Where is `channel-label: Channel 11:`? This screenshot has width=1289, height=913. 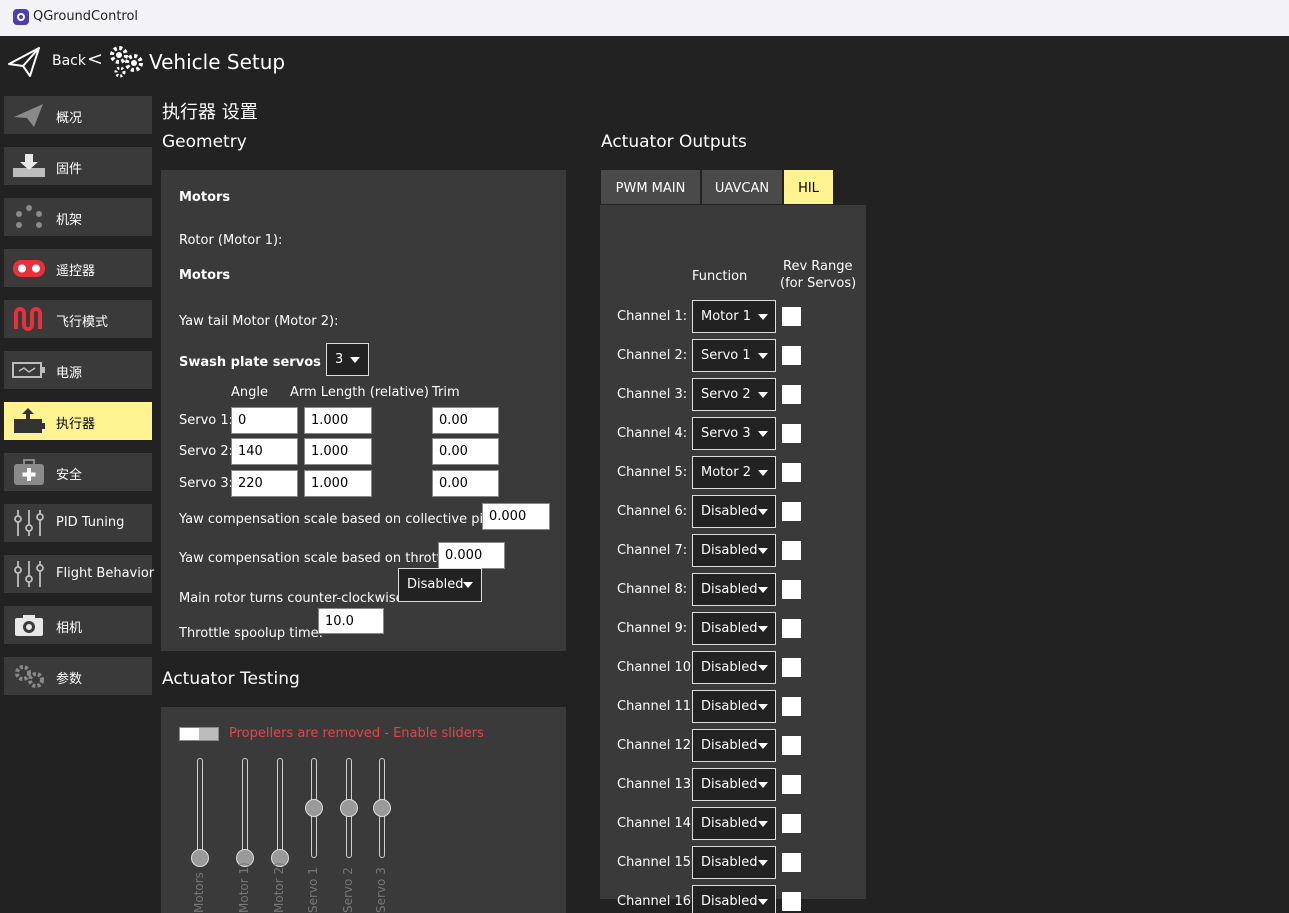
channel-label: Channel 11: is located at coordinates (656, 706).